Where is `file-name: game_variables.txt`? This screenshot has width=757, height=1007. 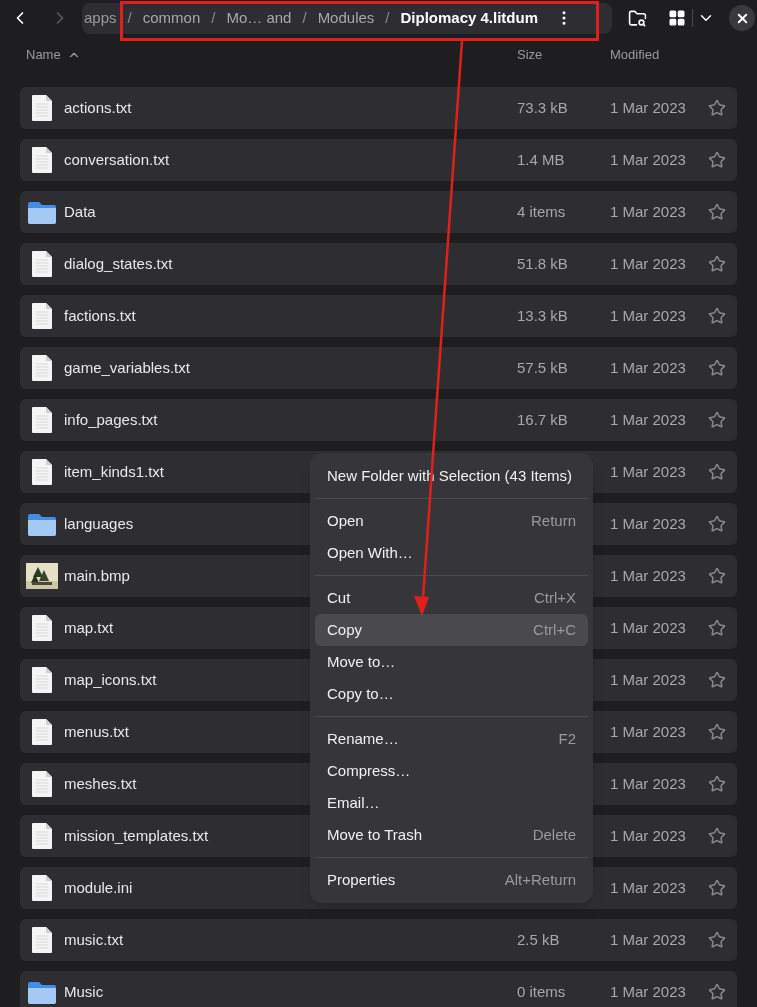
file-name: game_variables.txt is located at coordinates (127, 367).